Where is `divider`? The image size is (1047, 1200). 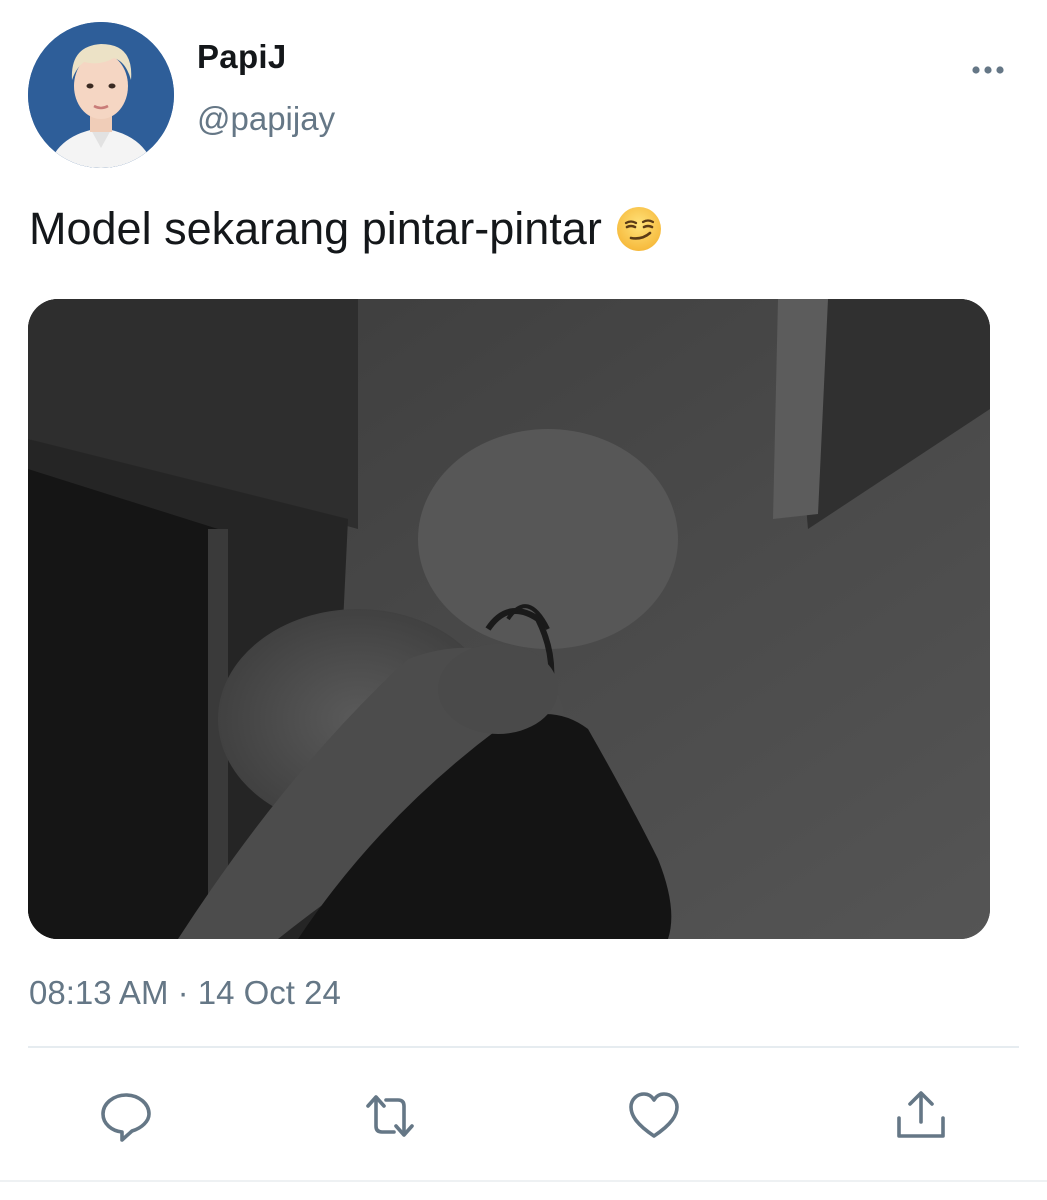
divider is located at coordinates (523, 1047).